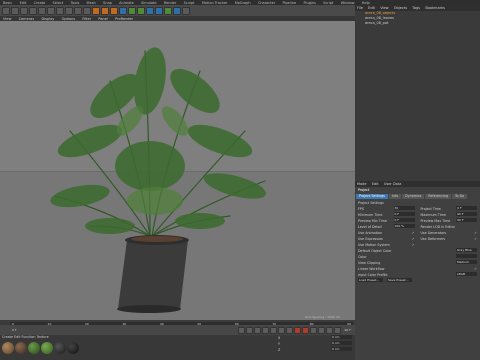 This screenshot has height=360, width=480. Describe the element at coordinates (466, 262) in the screenshot. I see `view-clipping-dropdown: Medium` at that location.